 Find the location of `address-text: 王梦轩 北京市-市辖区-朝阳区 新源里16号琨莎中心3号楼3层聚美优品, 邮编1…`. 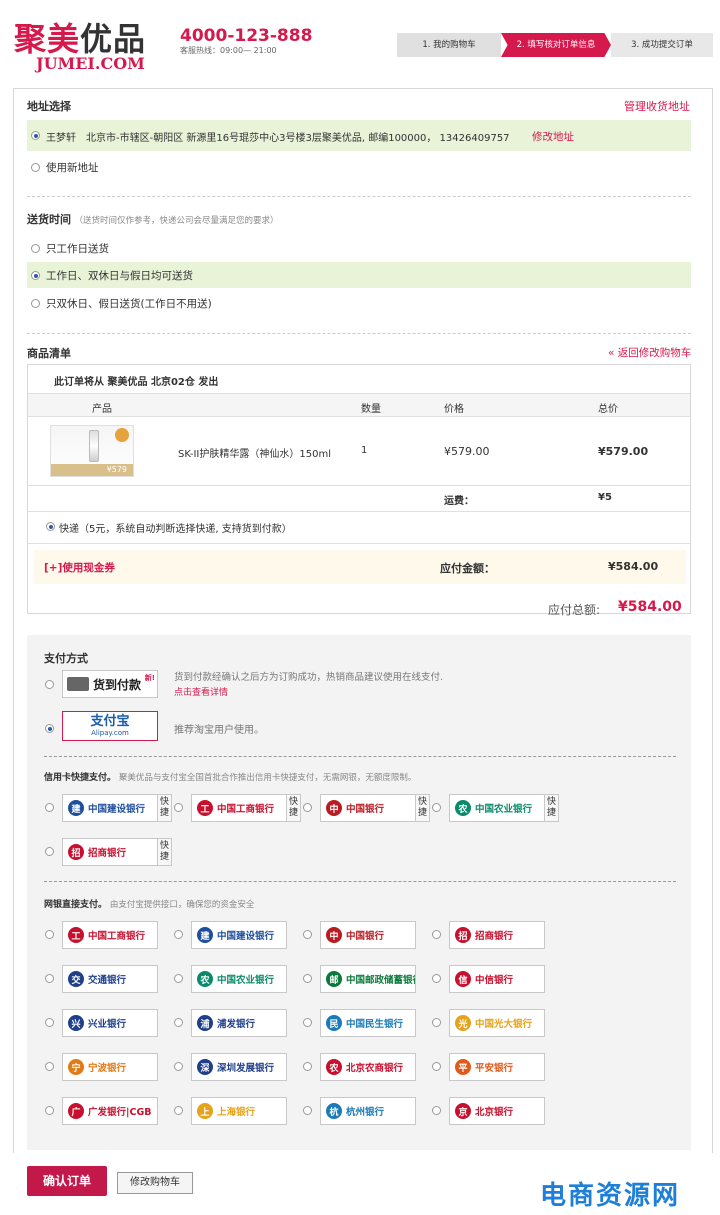

address-text: 王梦轩 北京市-市辖区-朝阳区 新源里16号琨莎中心3号楼3层聚美优品, 邮编1… is located at coordinates (278, 138).